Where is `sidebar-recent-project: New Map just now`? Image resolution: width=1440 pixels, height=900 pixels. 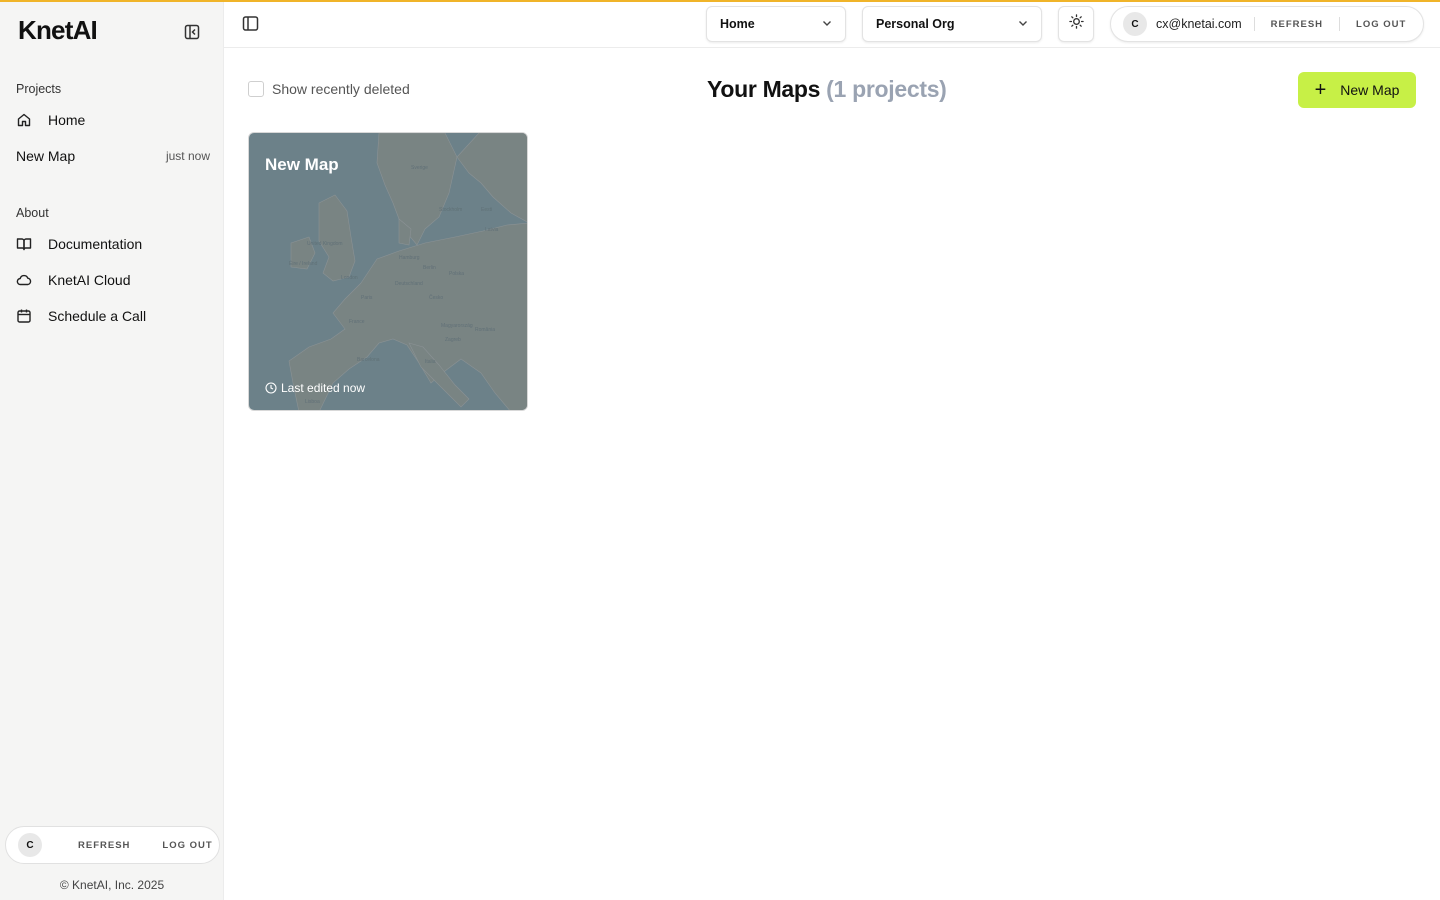 sidebar-recent-project: New Map just now is located at coordinates (113, 156).